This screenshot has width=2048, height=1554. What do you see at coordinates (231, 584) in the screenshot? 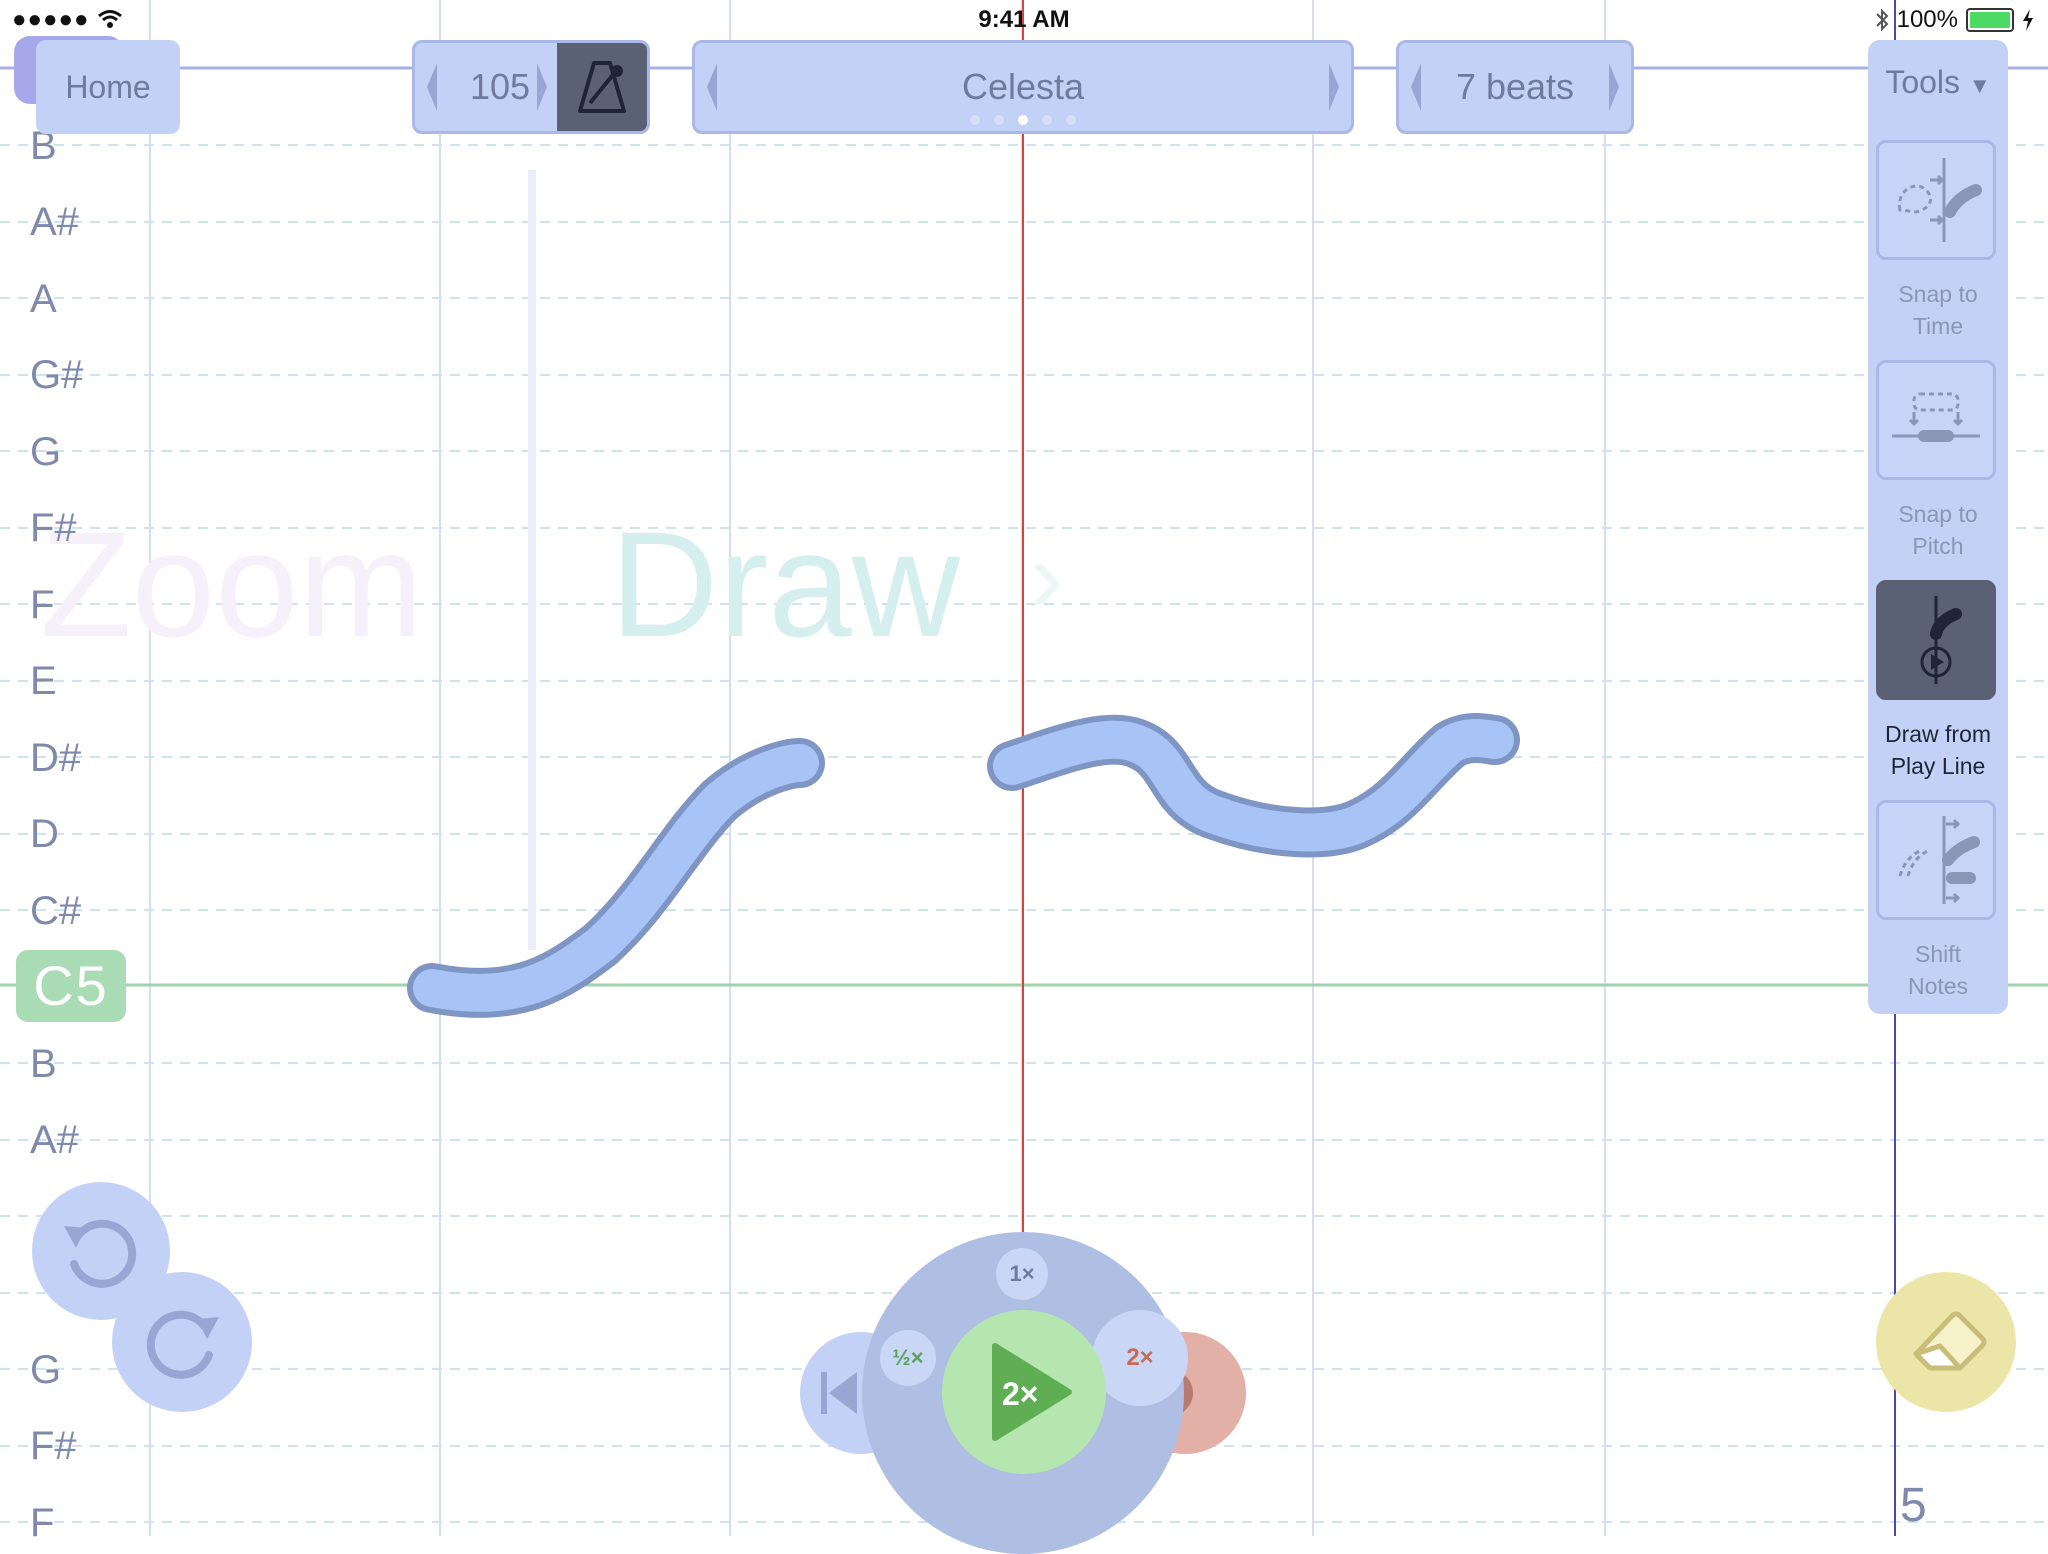
I see `zoom-mode-label: Zoom` at bounding box center [231, 584].